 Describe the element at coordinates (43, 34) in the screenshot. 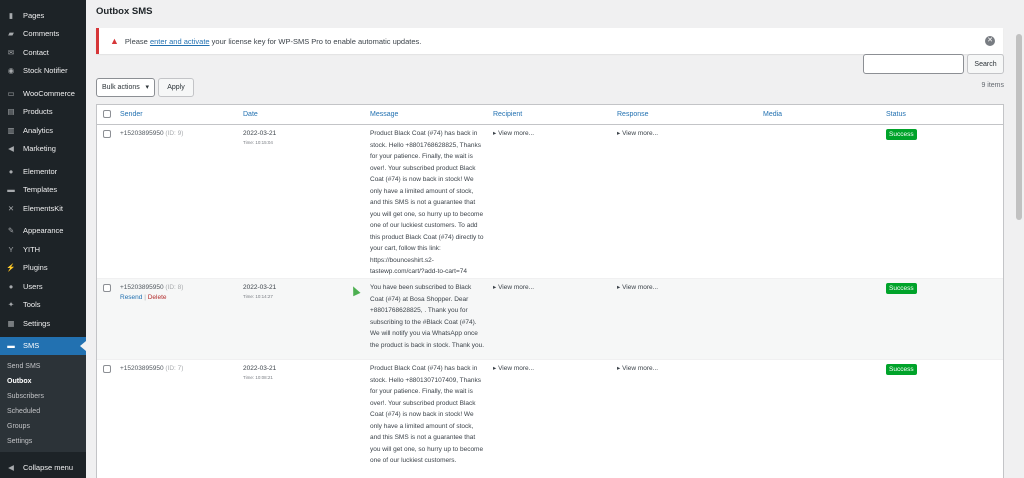

I see `sidebar-item-comments: ▰ Comments` at that location.